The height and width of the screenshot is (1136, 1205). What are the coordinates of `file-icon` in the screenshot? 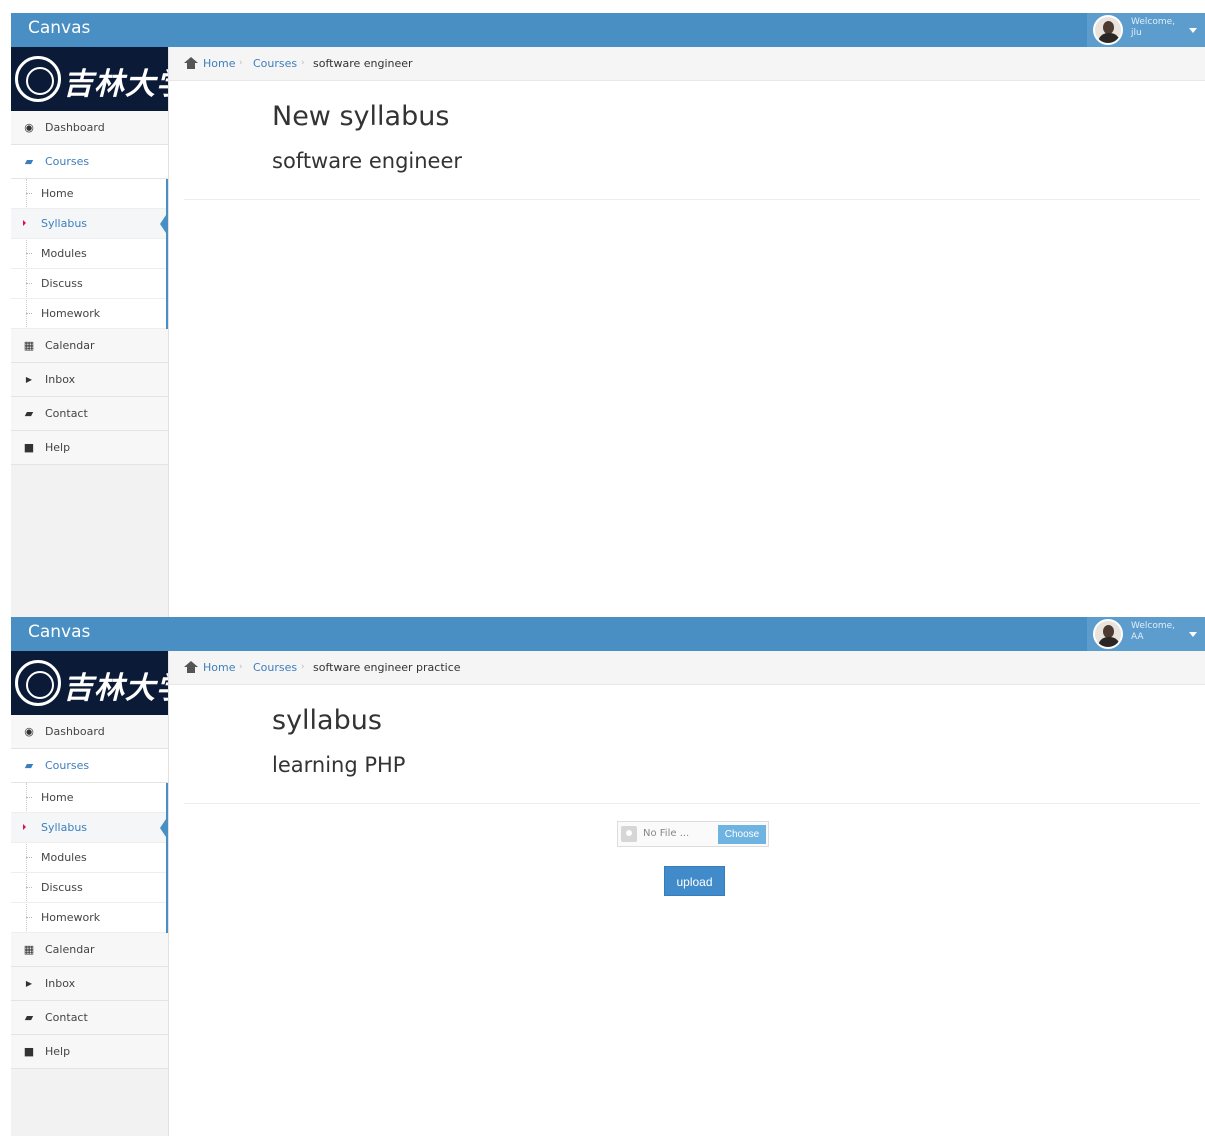 It's located at (629, 834).